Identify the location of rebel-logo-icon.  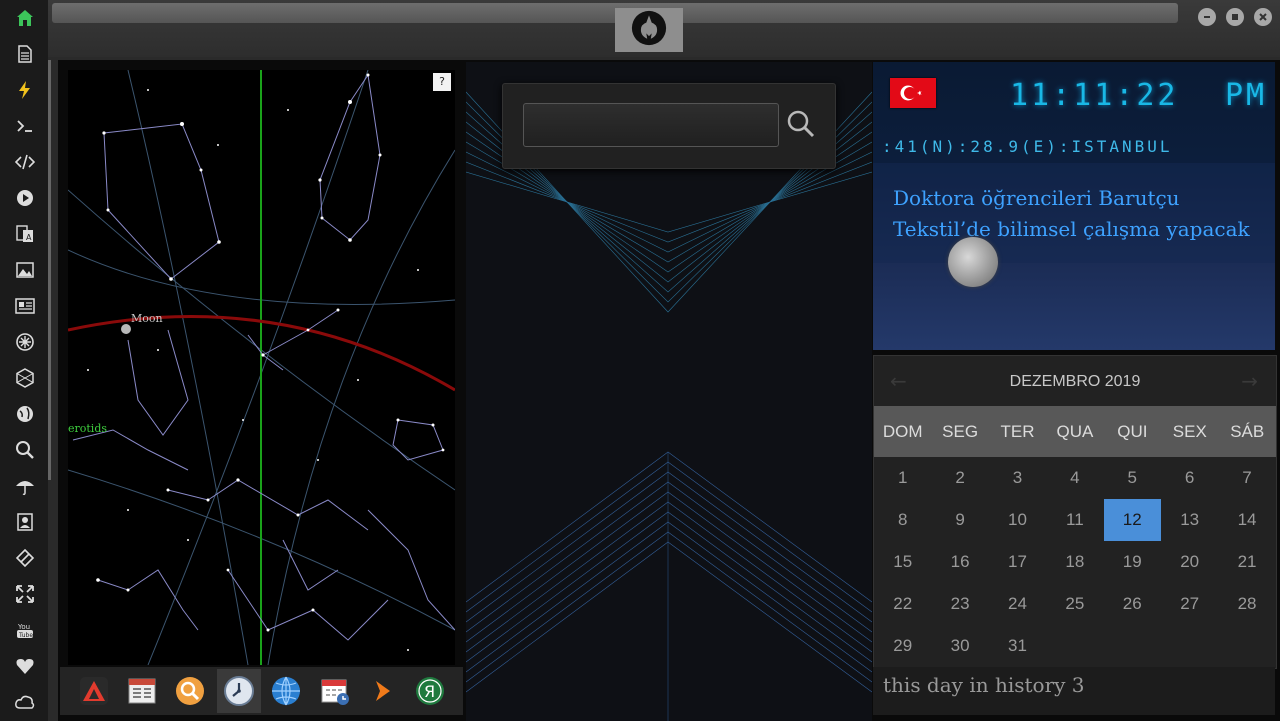
(649, 28).